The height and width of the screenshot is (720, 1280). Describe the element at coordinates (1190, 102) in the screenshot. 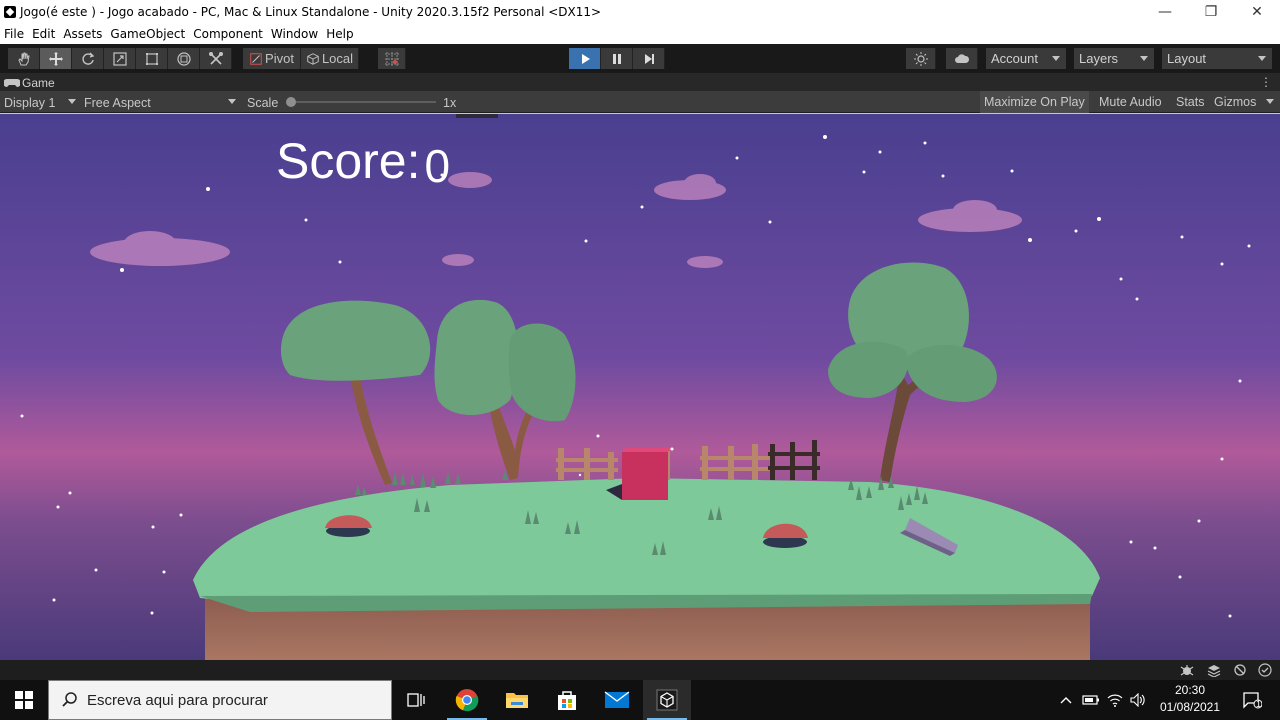

I see `stats-toggle: Stats` at that location.